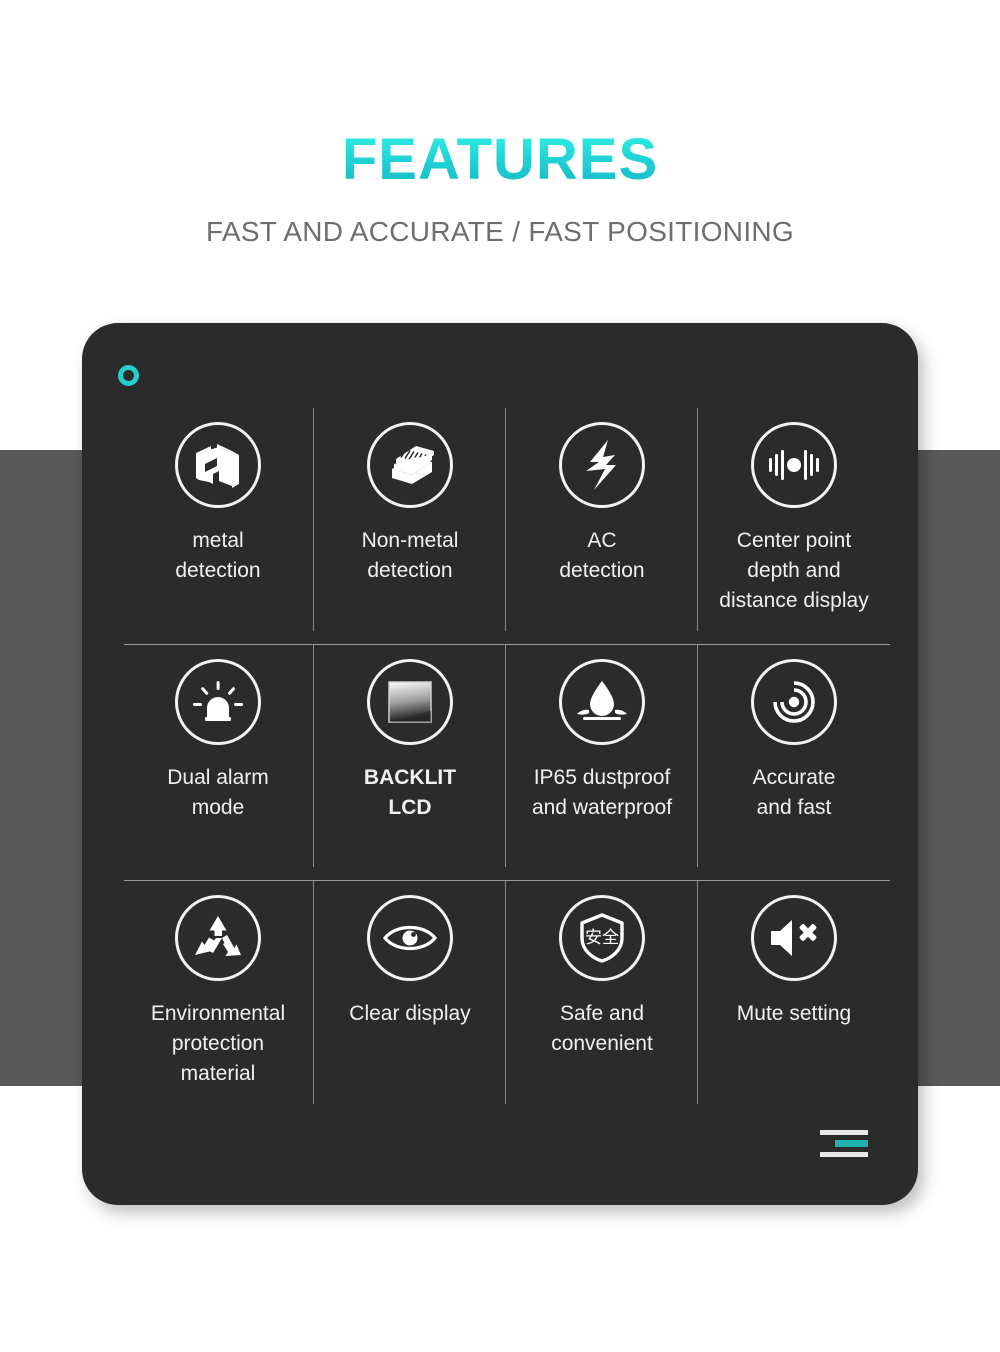 The width and height of the screenshot is (1000, 1352). What do you see at coordinates (218, 701) in the screenshot?
I see `alarm-beacon-icon` at bounding box center [218, 701].